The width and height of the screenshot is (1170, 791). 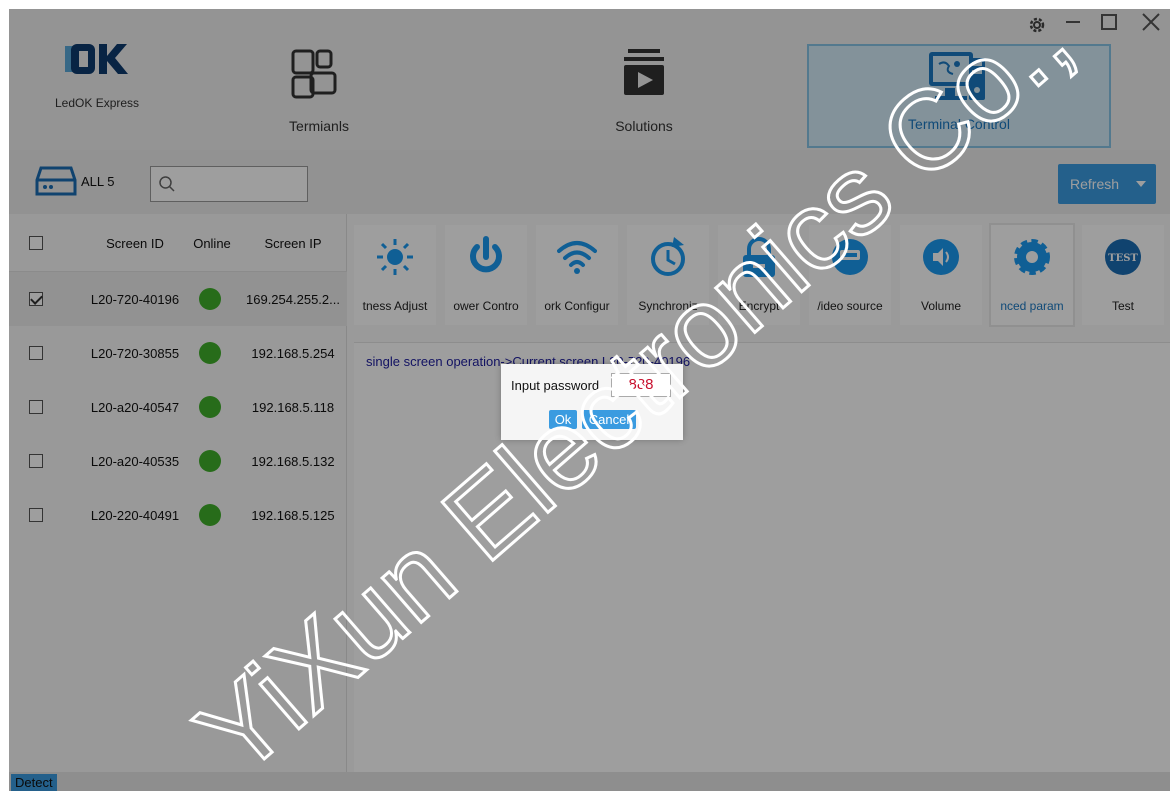 I want to click on table-row: L20-720-30855 192.168.5.254, so click(x=178, y=353).